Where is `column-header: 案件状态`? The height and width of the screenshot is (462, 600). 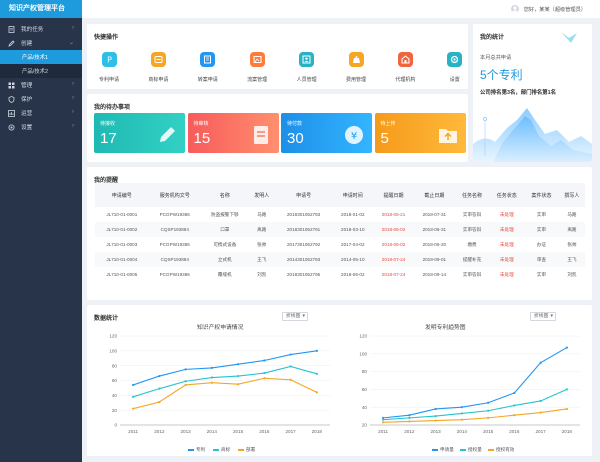 column-header: 案件状态 is located at coordinates (541, 195).